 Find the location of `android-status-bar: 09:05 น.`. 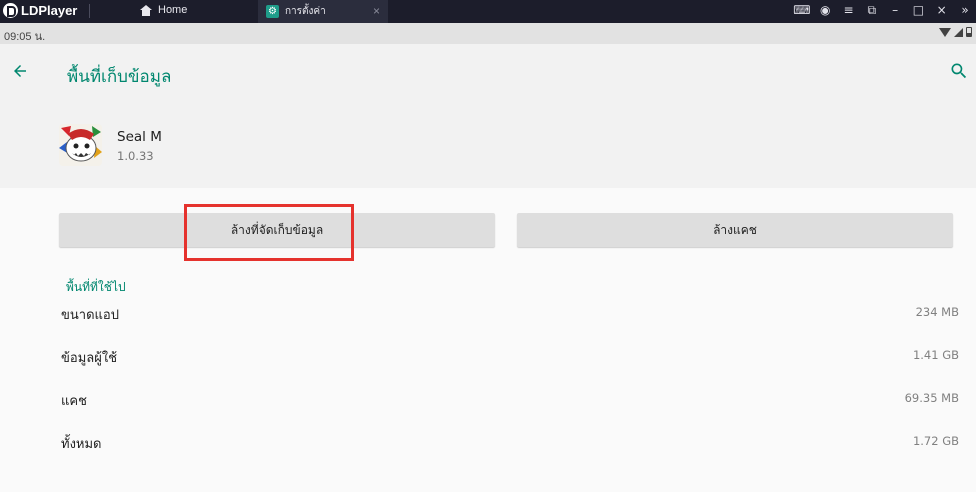

android-status-bar: 09:05 น. is located at coordinates (488, 33).